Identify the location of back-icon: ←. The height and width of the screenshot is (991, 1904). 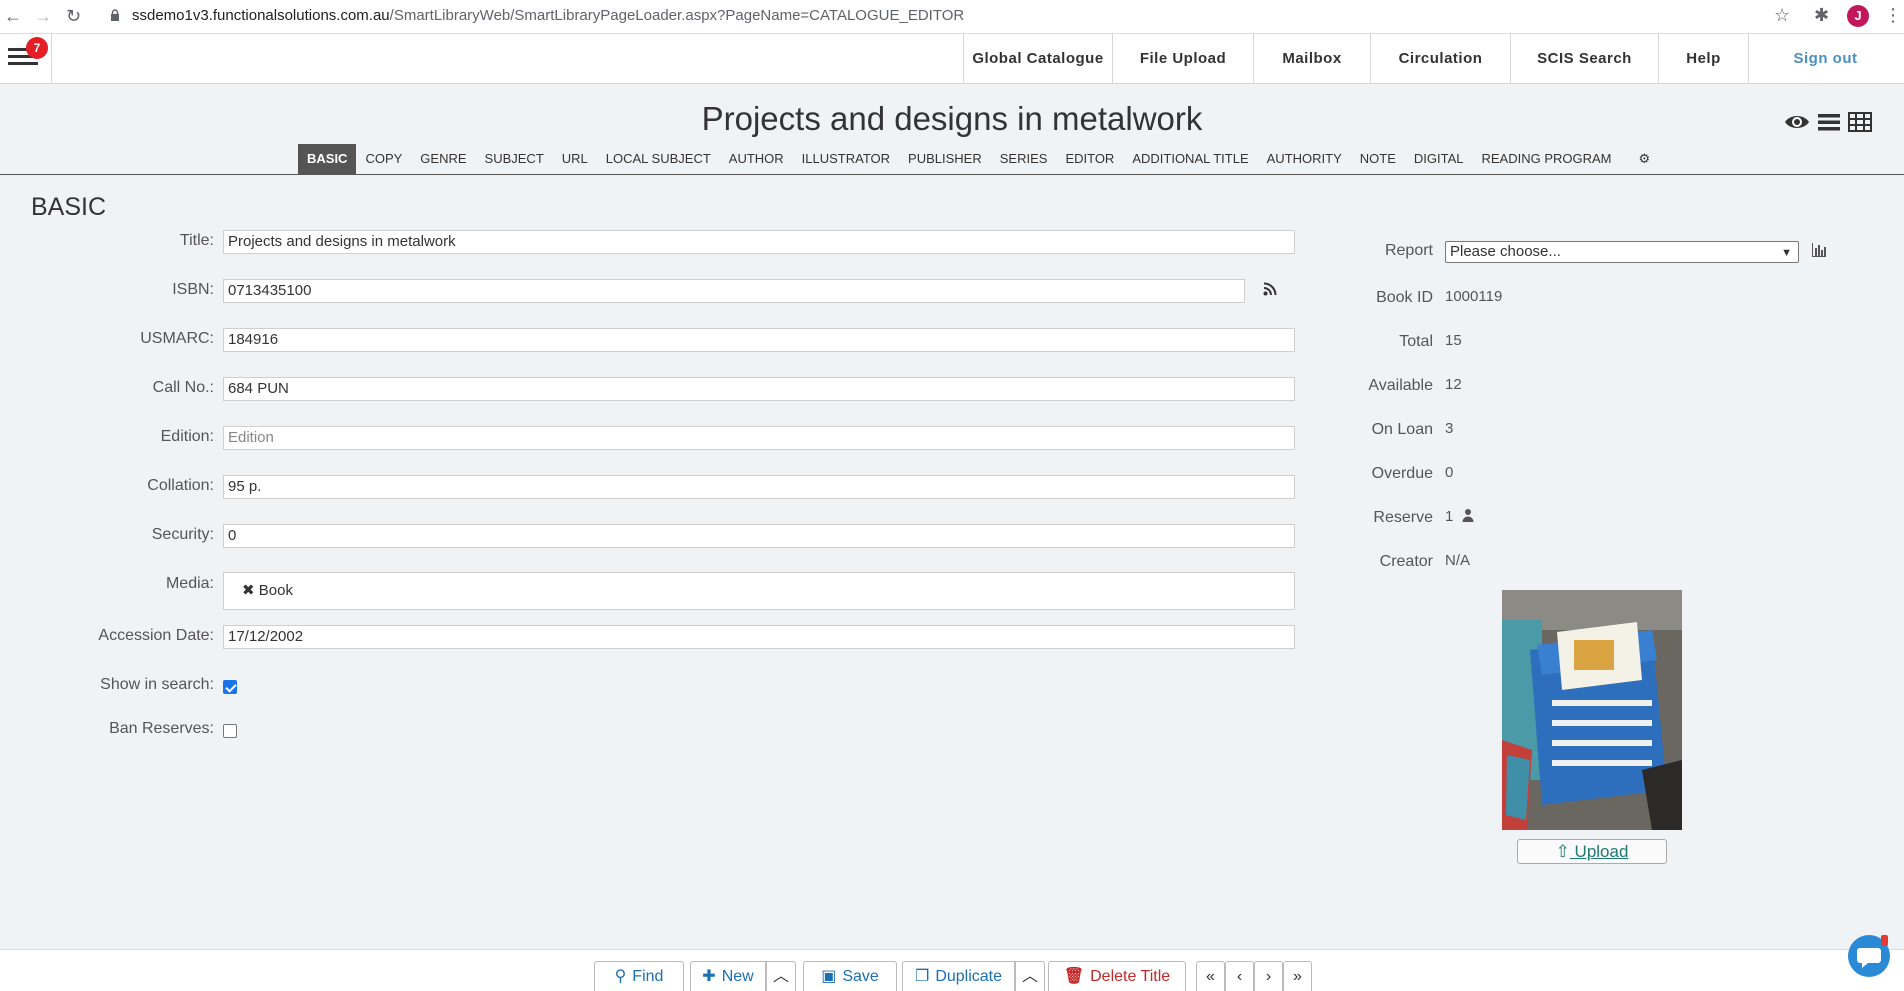
(13, 16).